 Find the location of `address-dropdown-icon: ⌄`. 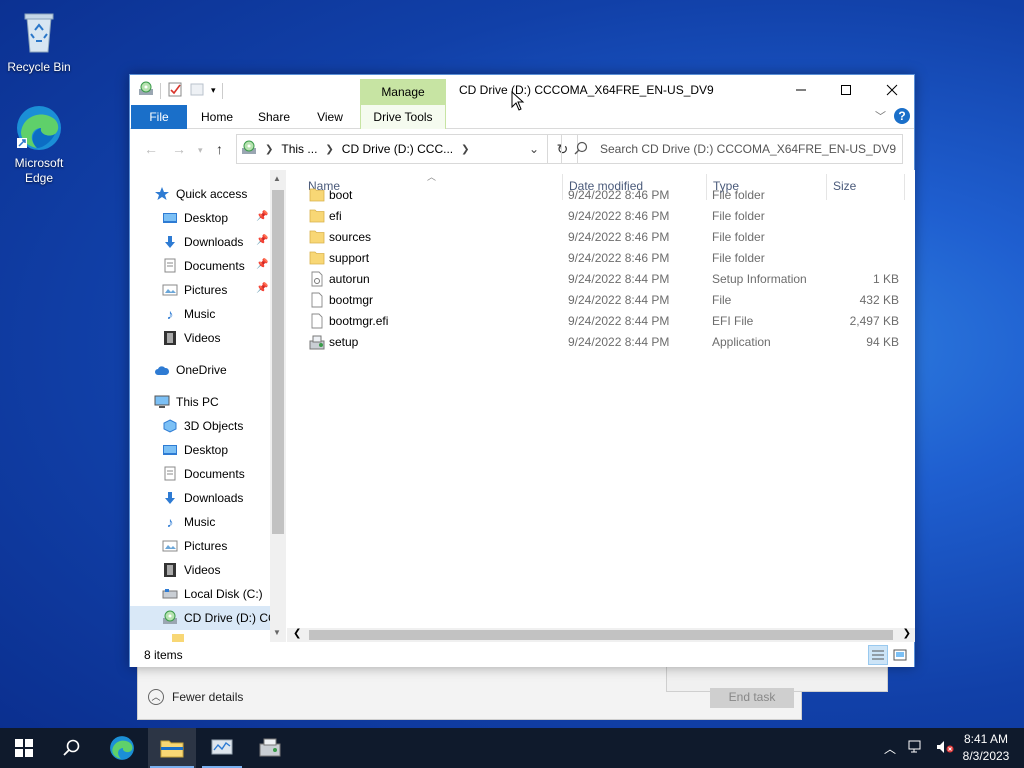

address-dropdown-icon: ⌄ is located at coordinates (534, 149).